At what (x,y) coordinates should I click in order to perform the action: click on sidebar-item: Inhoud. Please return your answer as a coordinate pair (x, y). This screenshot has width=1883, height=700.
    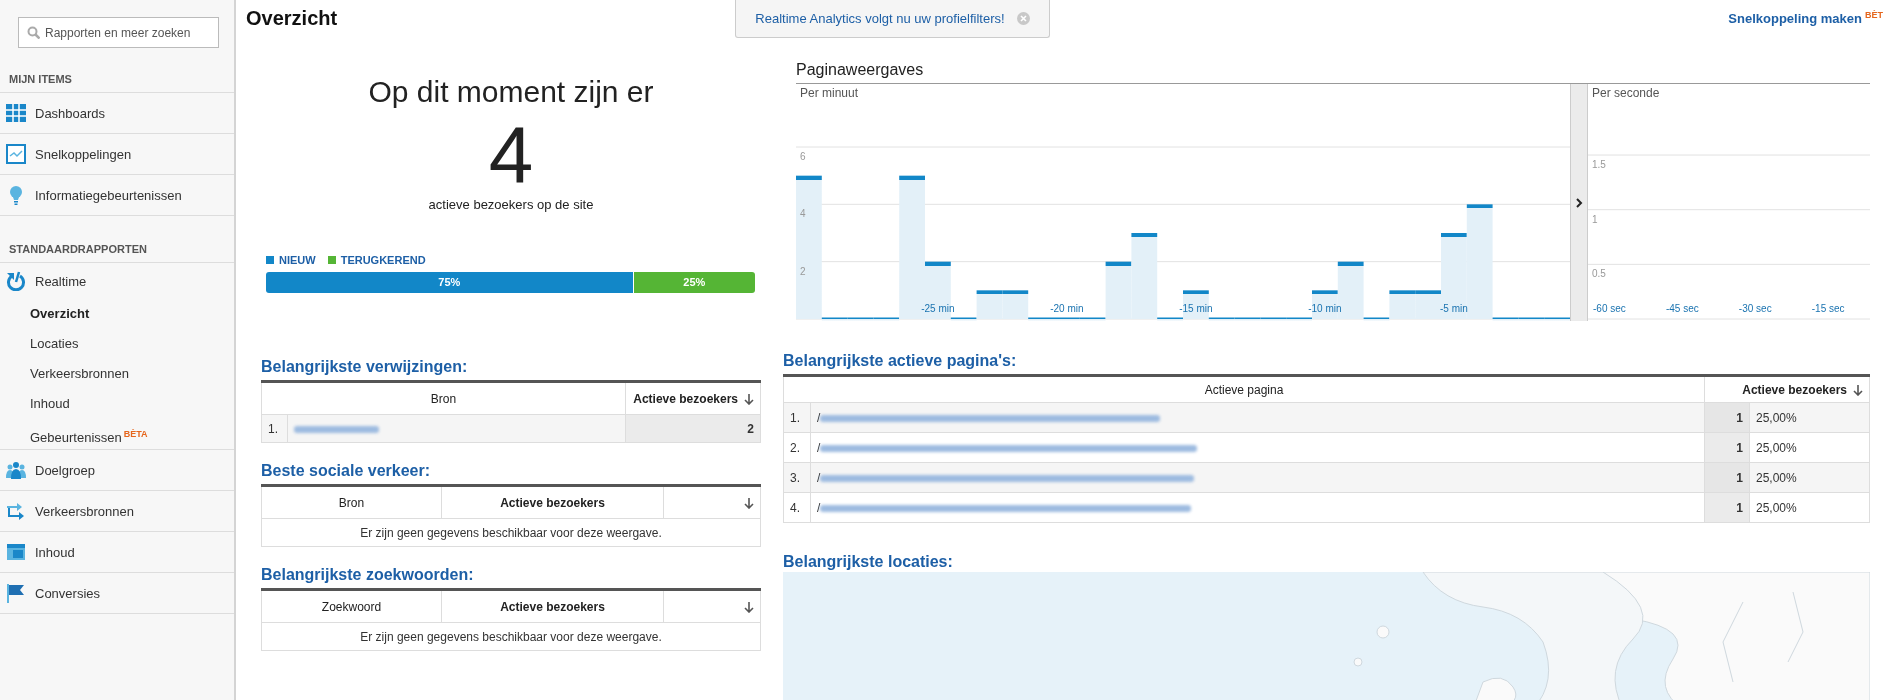
    Looking at the image, I should click on (117, 552).